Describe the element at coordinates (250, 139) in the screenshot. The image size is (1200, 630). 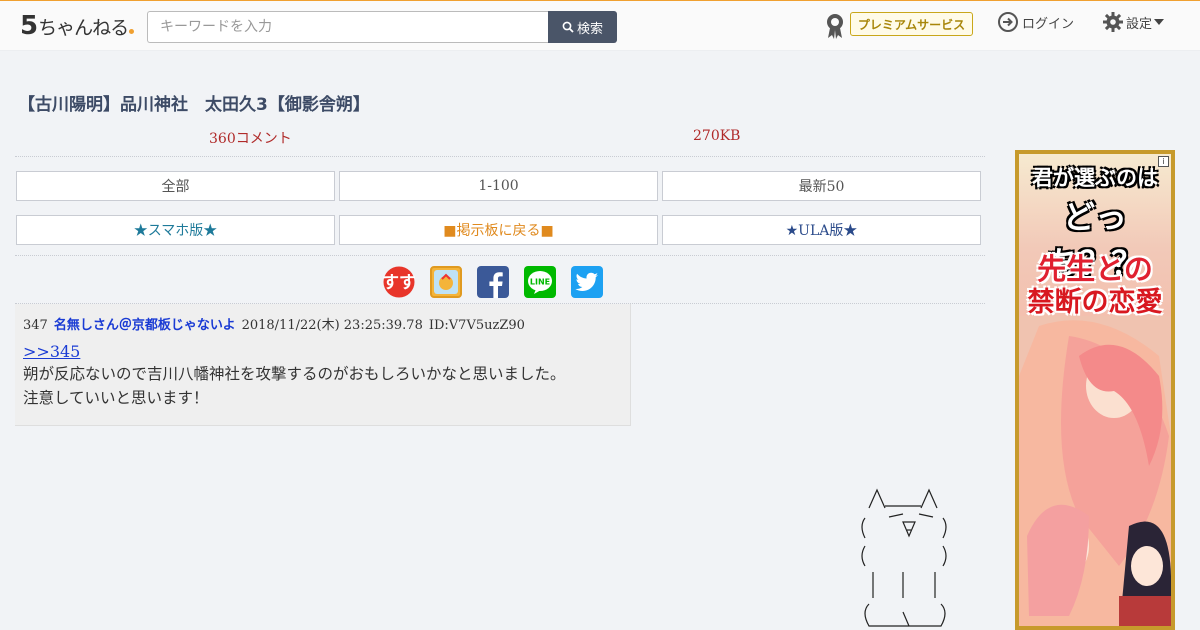
I see `comment-count: 360コメント` at that location.